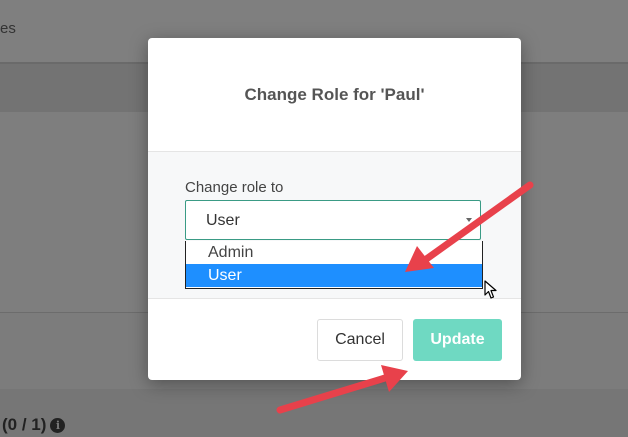 This screenshot has height=437, width=628. What do you see at coordinates (469, 220) in the screenshot?
I see `chevron-down-icon` at bounding box center [469, 220].